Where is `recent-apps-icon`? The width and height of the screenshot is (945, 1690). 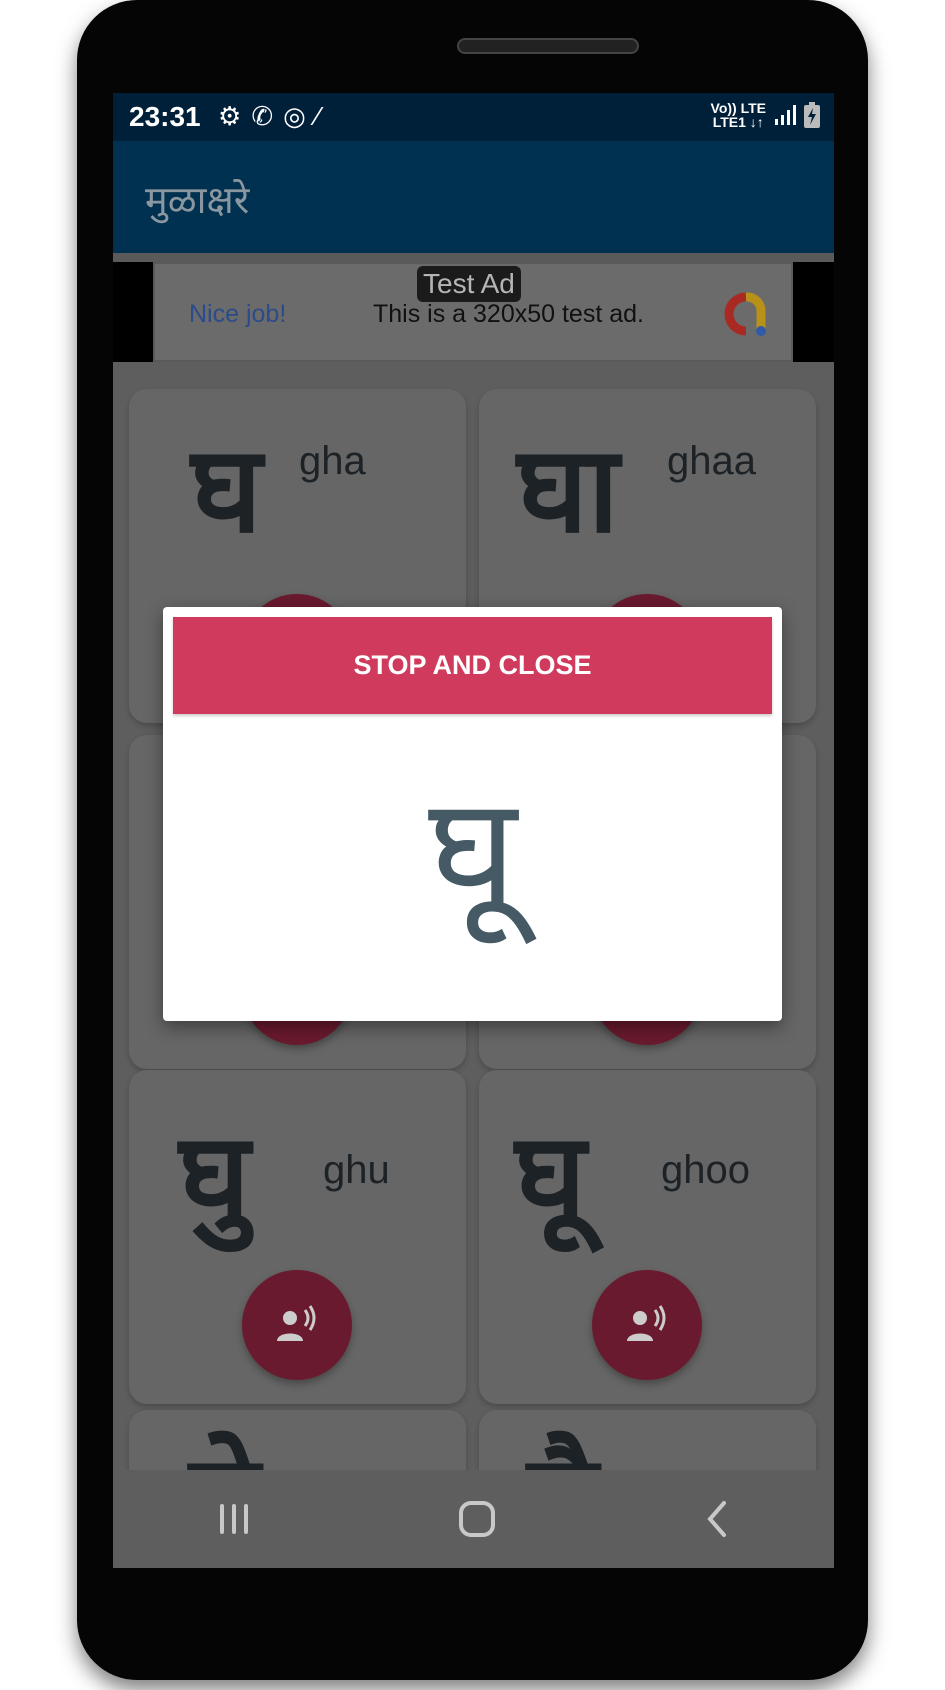 recent-apps-icon is located at coordinates (234, 1519).